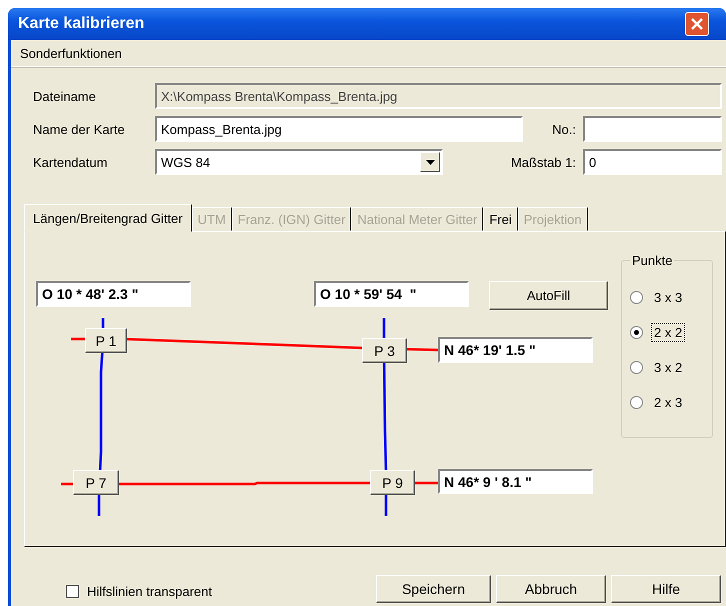  I want to click on map-name-field: Kompass_Brenta.jpg, so click(339, 129).